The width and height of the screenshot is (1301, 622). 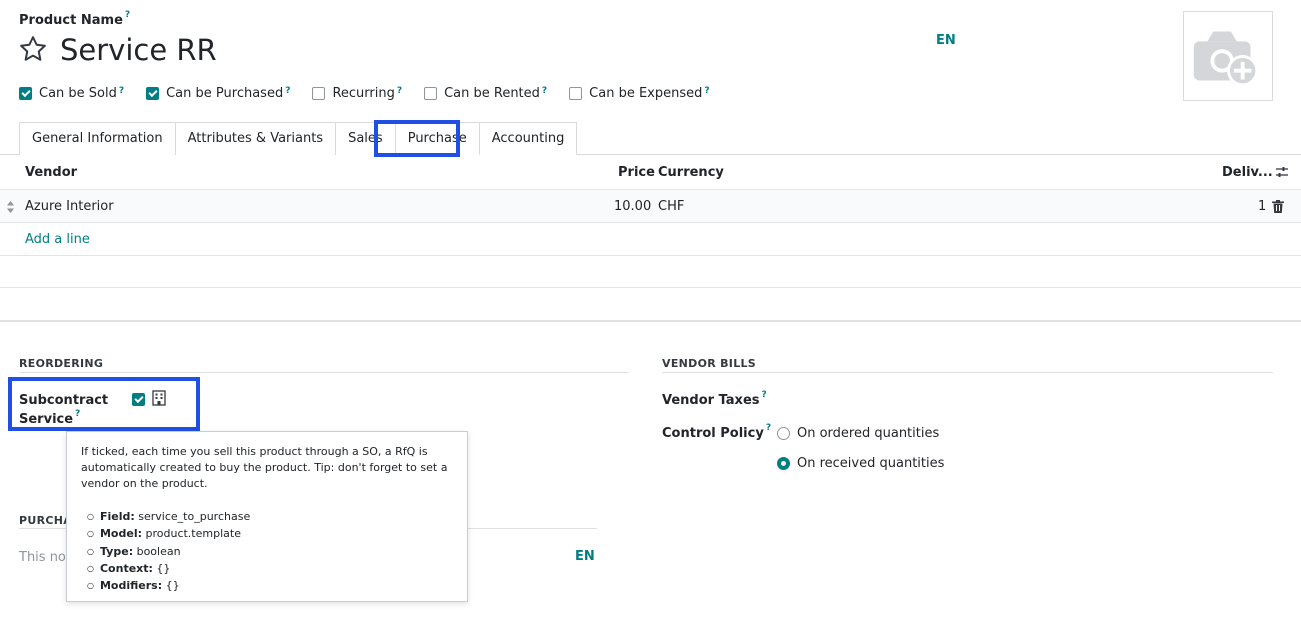 I want to click on control-policy-option-ordered: On ordered quantities, so click(x=858, y=433).